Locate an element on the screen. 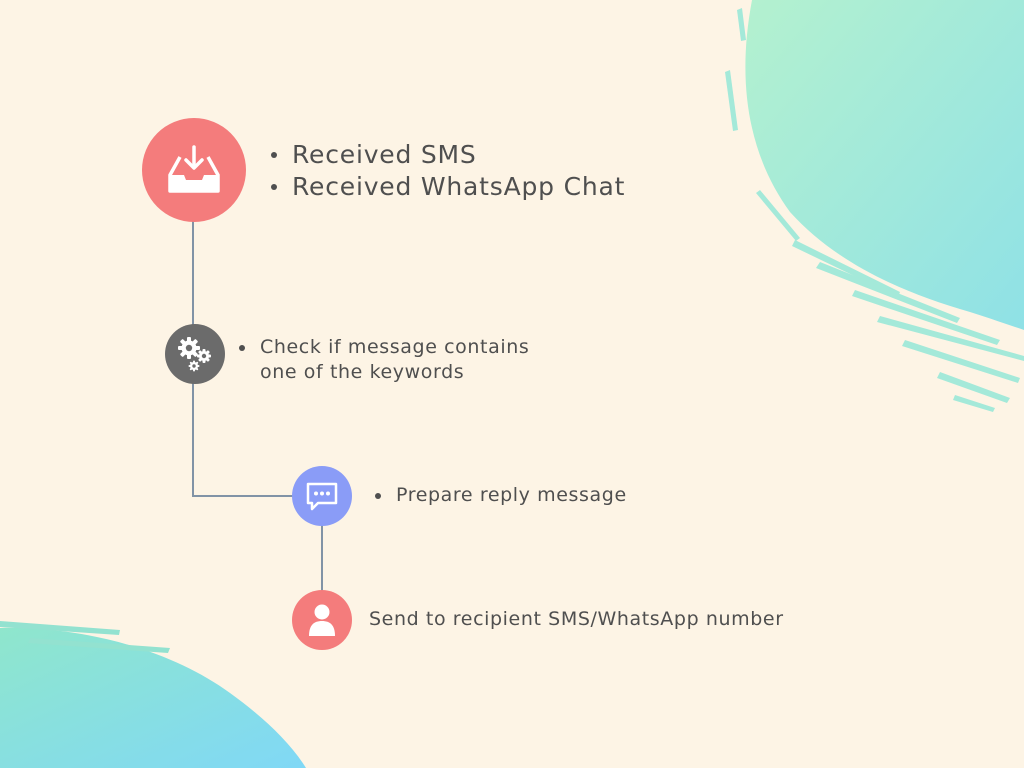 The width and height of the screenshot is (1024, 768). step-3-list: Prepare reply message is located at coordinates (498, 495).